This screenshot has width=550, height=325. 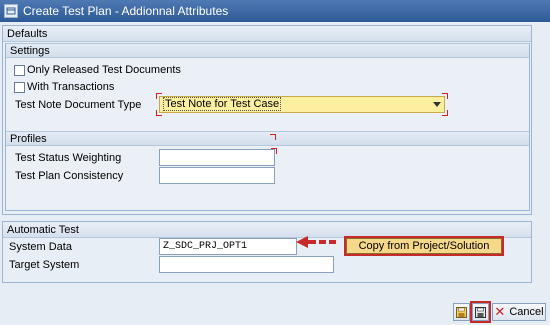 What do you see at coordinates (44, 265) in the screenshot?
I see `target-system-label: Target System` at bounding box center [44, 265].